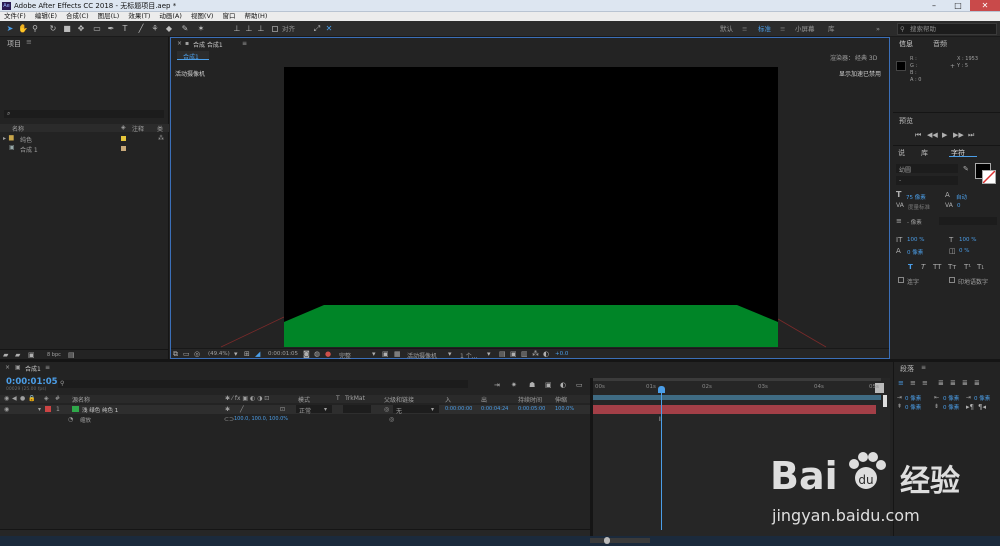  What do you see at coordinates (982, 407) in the screenshot?
I see `rtl-direction-icon: ¶◂` at bounding box center [982, 407].